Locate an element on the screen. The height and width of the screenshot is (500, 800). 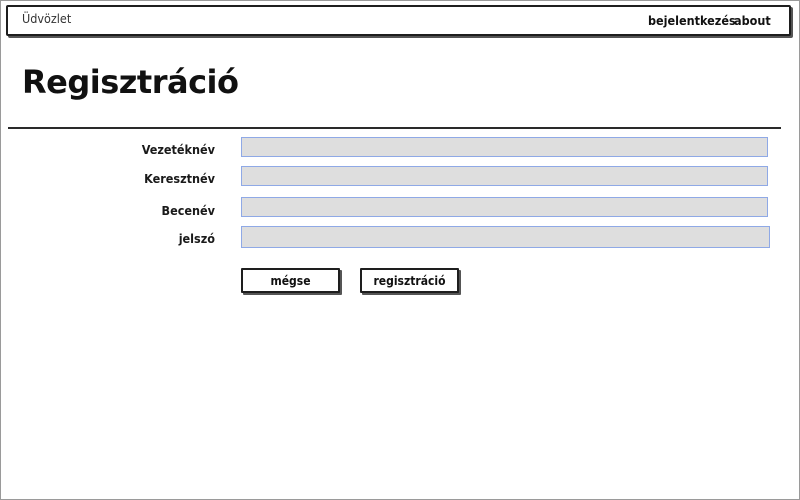
top-navigation-bar: Üdvözlet bejelentkezés about is located at coordinates (398, 20).